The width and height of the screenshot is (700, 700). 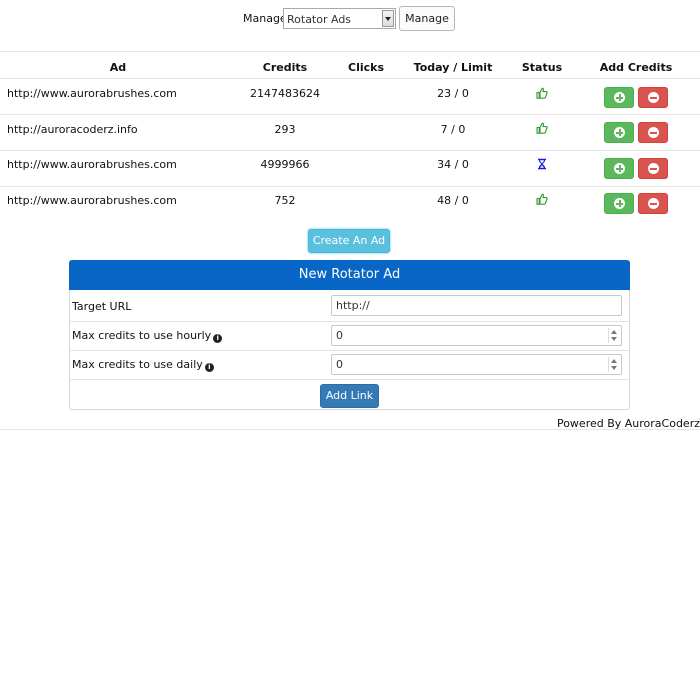 What do you see at coordinates (118, 67) in the screenshot?
I see `header-ad: Ad` at bounding box center [118, 67].